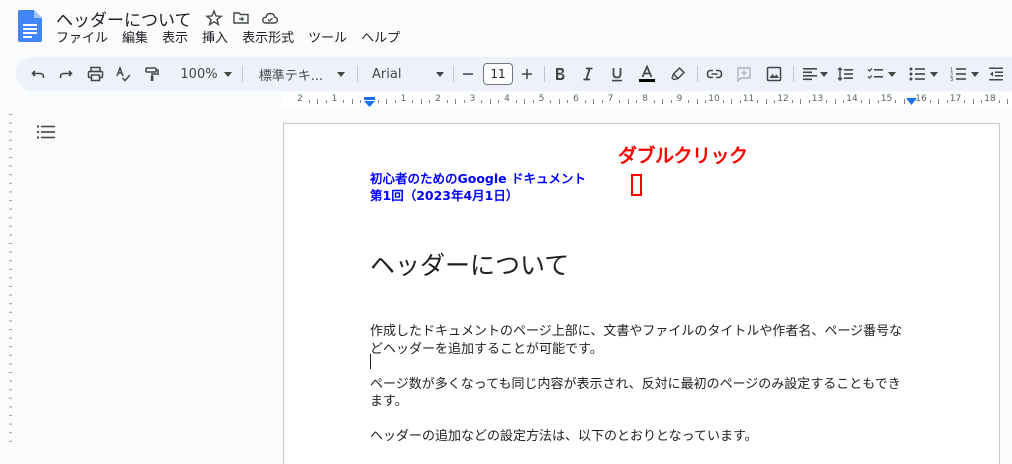  I want to click on spellcheck-button, so click(123, 74).